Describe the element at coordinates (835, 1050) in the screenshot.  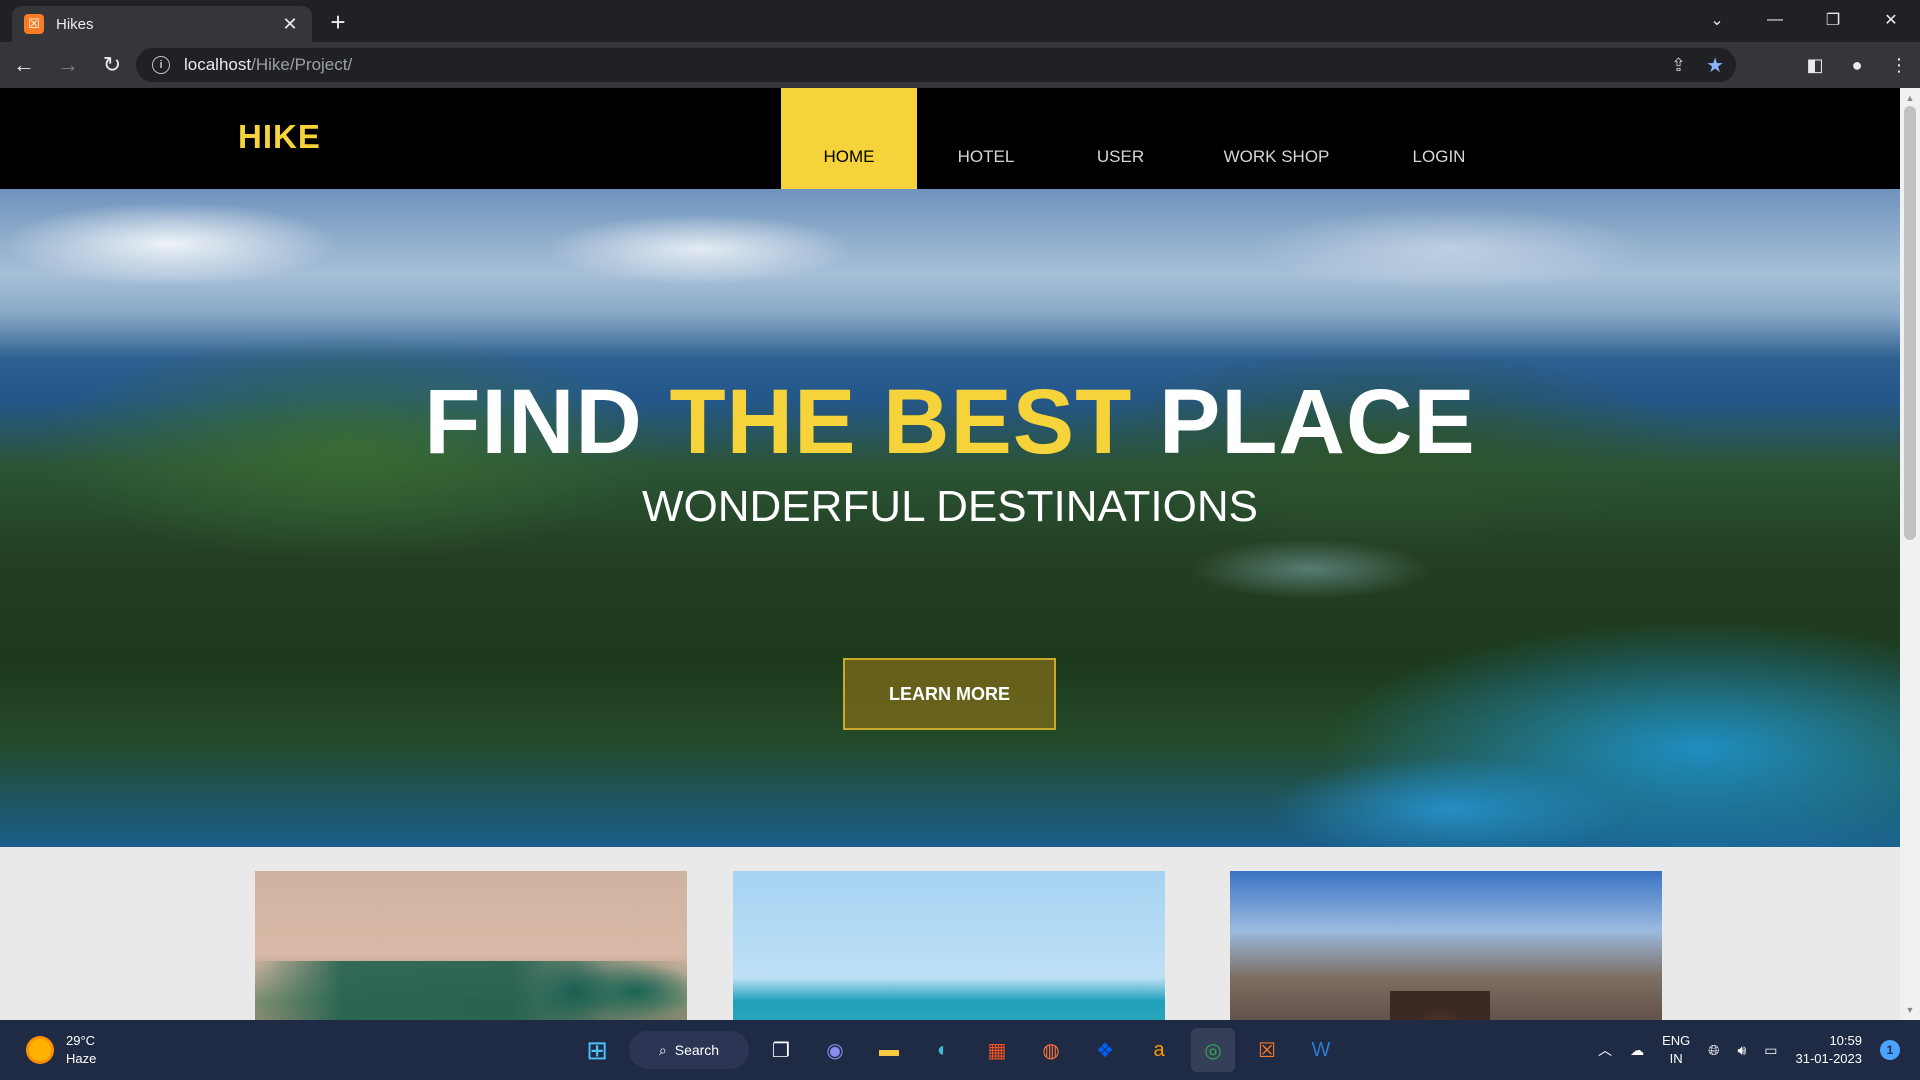
I see `teams-chat-icon: ◉` at that location.